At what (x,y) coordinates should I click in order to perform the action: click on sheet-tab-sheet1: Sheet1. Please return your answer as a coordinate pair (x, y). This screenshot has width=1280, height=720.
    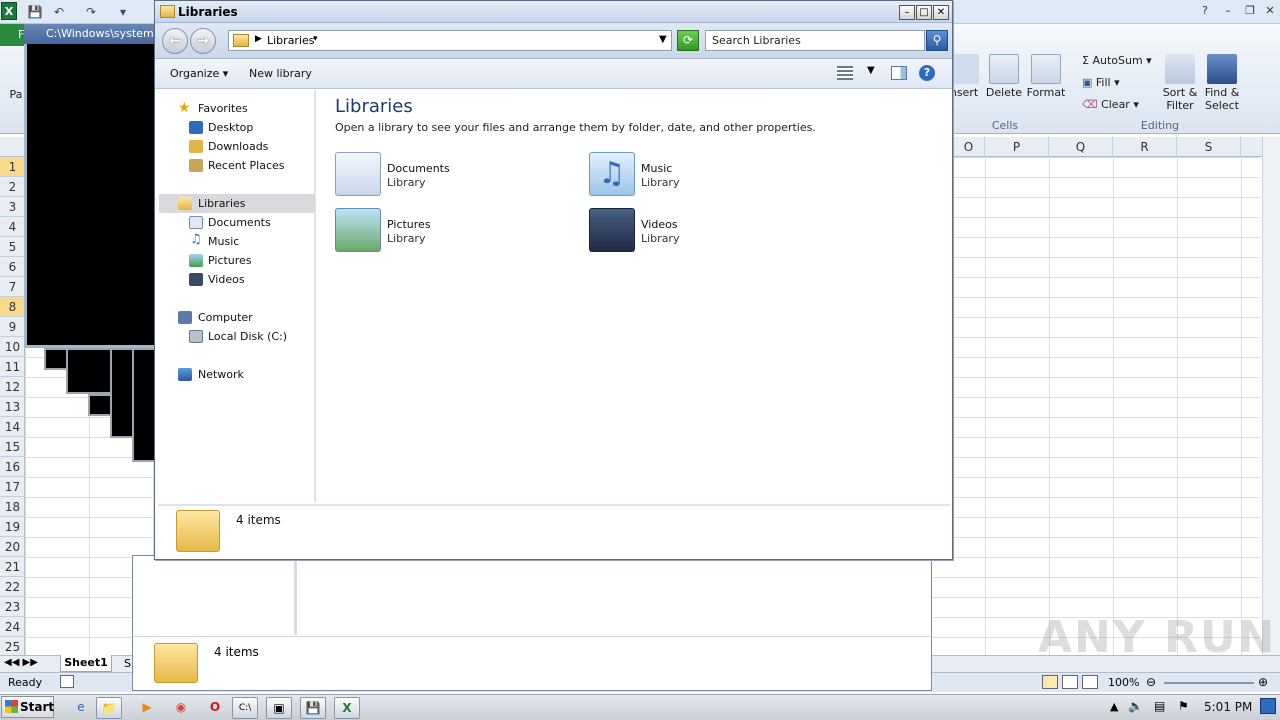
    Looking at the image, I should click on (86, 663).